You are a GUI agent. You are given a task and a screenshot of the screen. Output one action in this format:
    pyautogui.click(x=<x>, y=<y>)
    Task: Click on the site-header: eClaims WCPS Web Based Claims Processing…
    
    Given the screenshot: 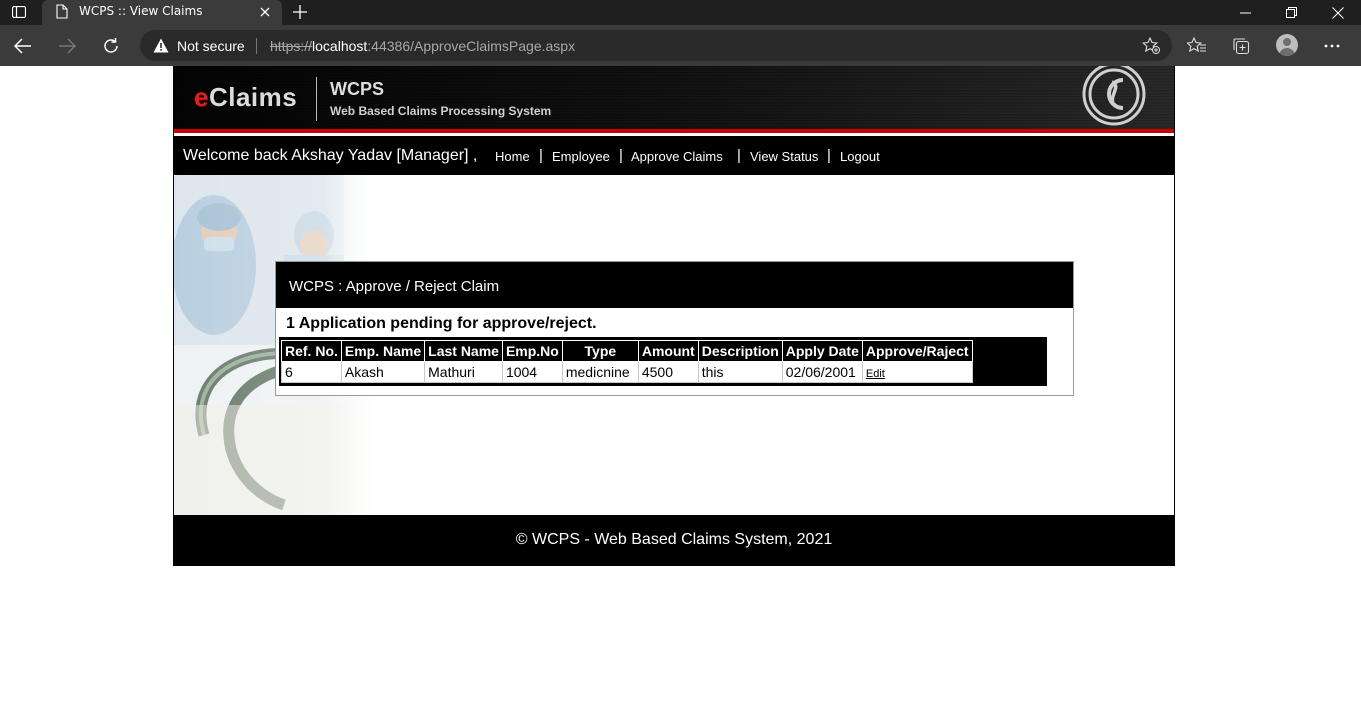 What is the action you would take?
    pyautogui.click(x=674, y=101)
    